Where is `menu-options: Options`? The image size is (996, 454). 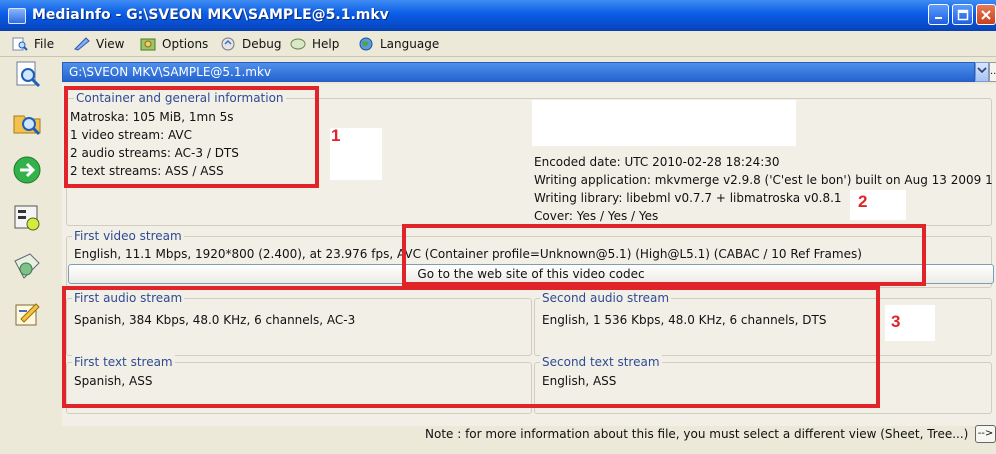
menu-options: Options is located at coordinates (174, 44).